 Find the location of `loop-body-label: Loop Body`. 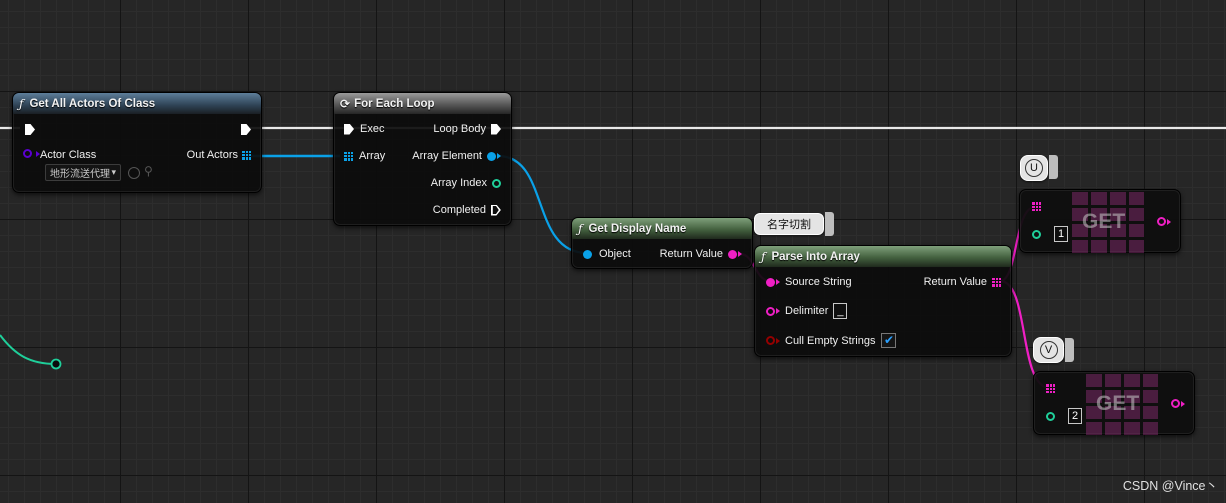

loop-body-label: Loop Body is located at coordinates (459, 129).